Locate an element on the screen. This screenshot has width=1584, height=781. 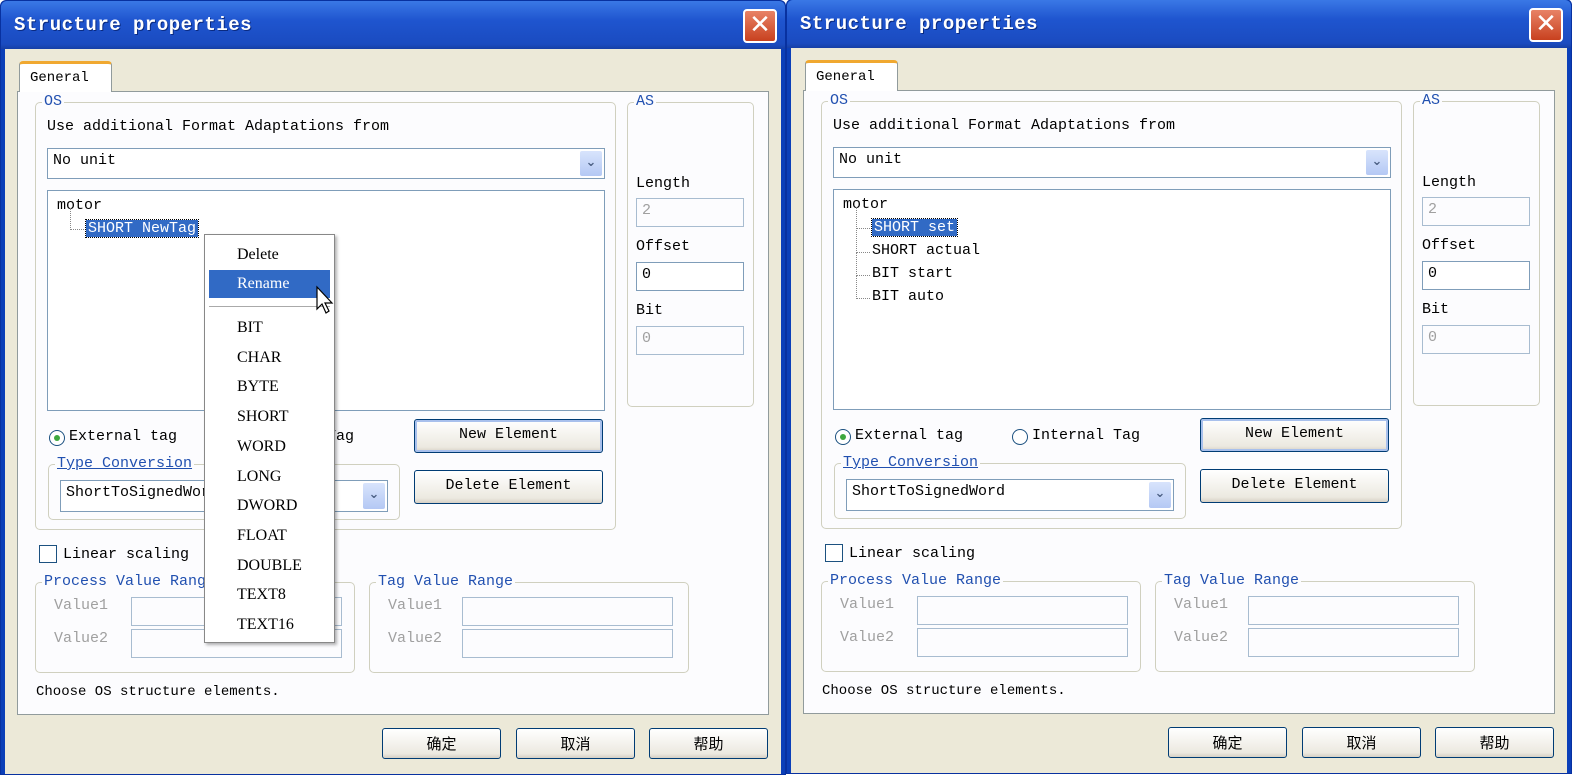
tree-item: BIT auto is located at coordinates (908, 296).